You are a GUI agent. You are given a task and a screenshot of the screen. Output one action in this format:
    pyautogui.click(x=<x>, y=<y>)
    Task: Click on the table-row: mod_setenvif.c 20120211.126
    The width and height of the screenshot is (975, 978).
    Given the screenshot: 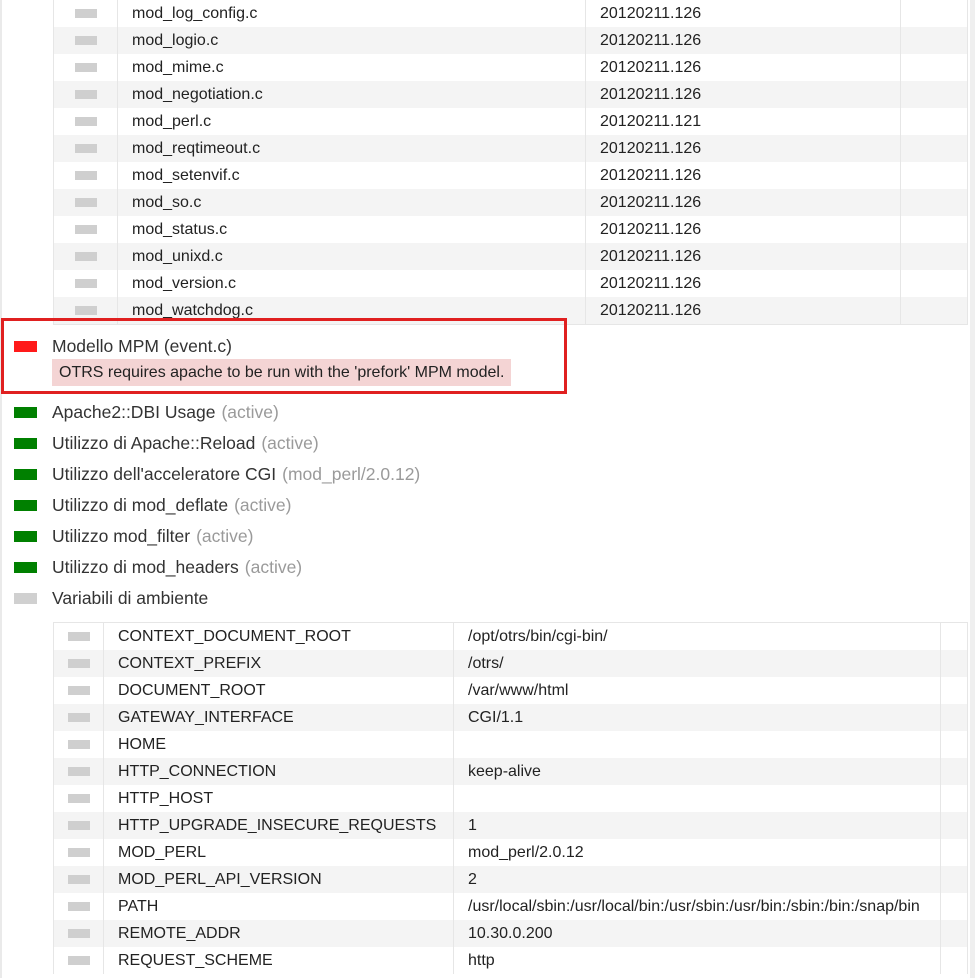 What is the action you would take?
    pyautogui.click(x=510, y=175)
    